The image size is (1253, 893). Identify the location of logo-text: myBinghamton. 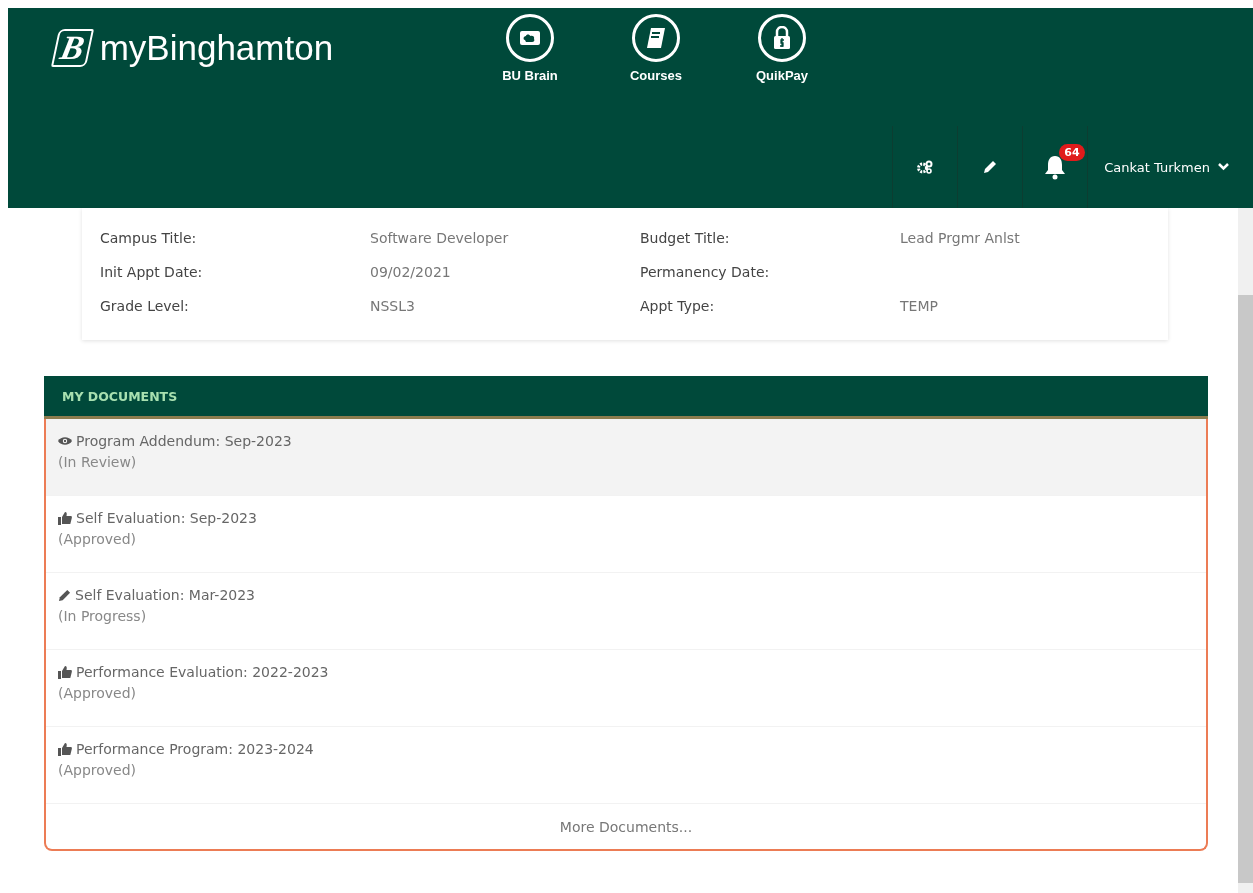
(216, 48).